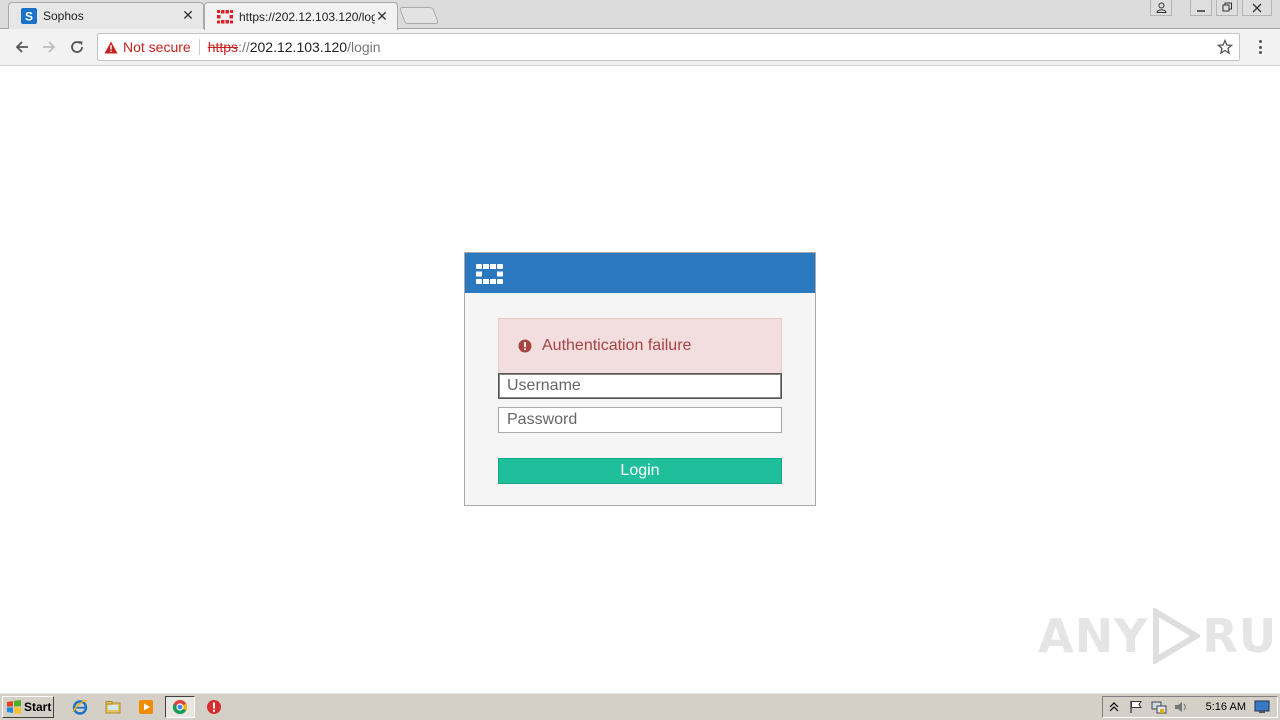 Image resolution: width=1280 pixels, height=720 pixels. I want to click on error-message: Authentication failure, so click(617, 345).